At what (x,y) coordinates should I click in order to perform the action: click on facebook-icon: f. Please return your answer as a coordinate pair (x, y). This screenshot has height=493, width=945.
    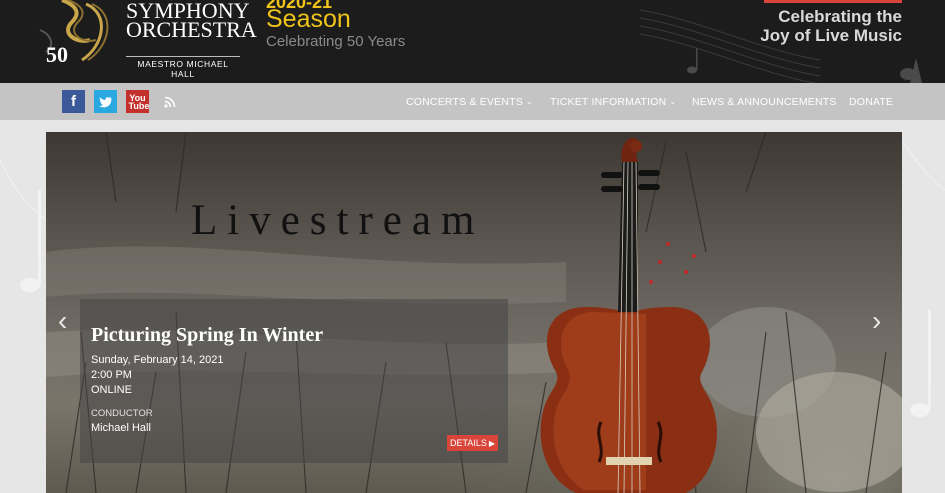
    Looking at the image, I should click on (73, 101).